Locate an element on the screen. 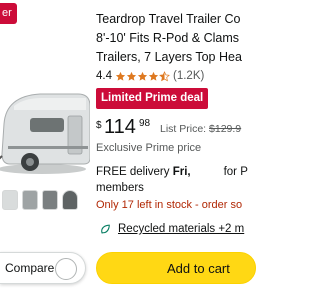 This screenshot has width=320, height=296. compare-checkbox is located at coordinates (66, 269).